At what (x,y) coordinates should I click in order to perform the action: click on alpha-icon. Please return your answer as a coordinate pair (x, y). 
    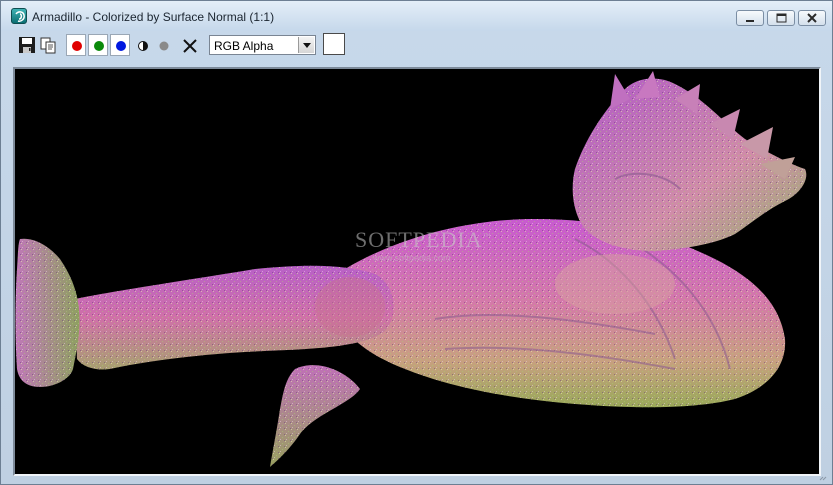
    Looking at the image, I should click on (164, 46).